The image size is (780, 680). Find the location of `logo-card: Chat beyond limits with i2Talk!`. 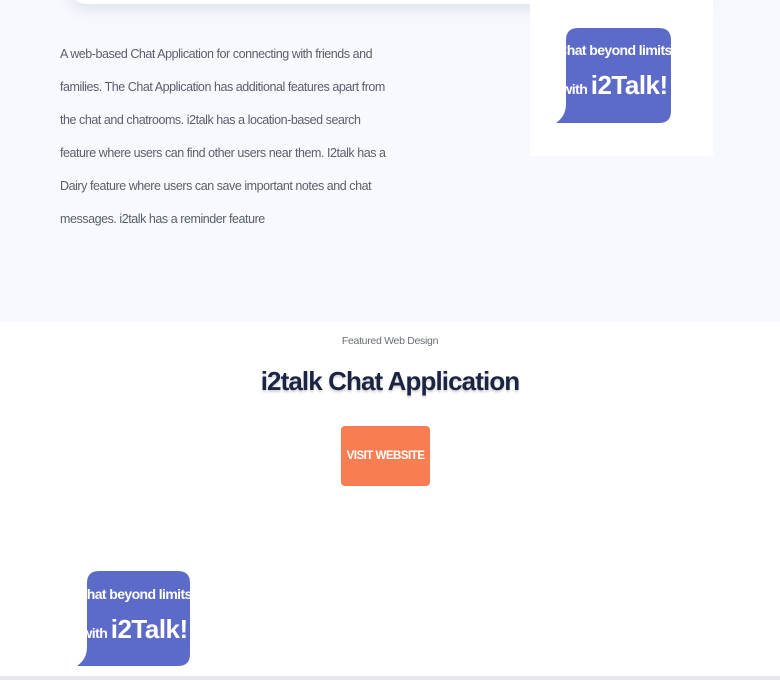

logo-card: Chat beyond limits with i2Talk! is located at coordinates (621, 78).